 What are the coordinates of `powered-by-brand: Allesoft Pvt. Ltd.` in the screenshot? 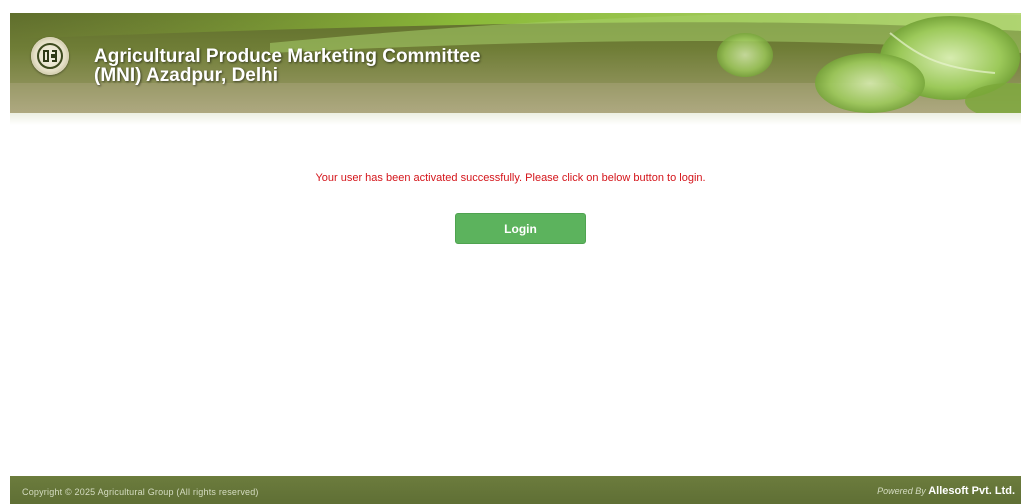 It's located at (971, 491).